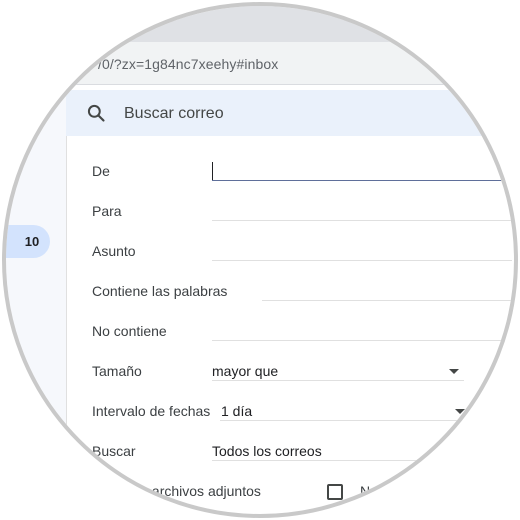 Image resolution: width=520 pixels, height=520 pixels. Describe the element at coordinates (101, 171) in the screenshot. I see `from-label: De` at that location.